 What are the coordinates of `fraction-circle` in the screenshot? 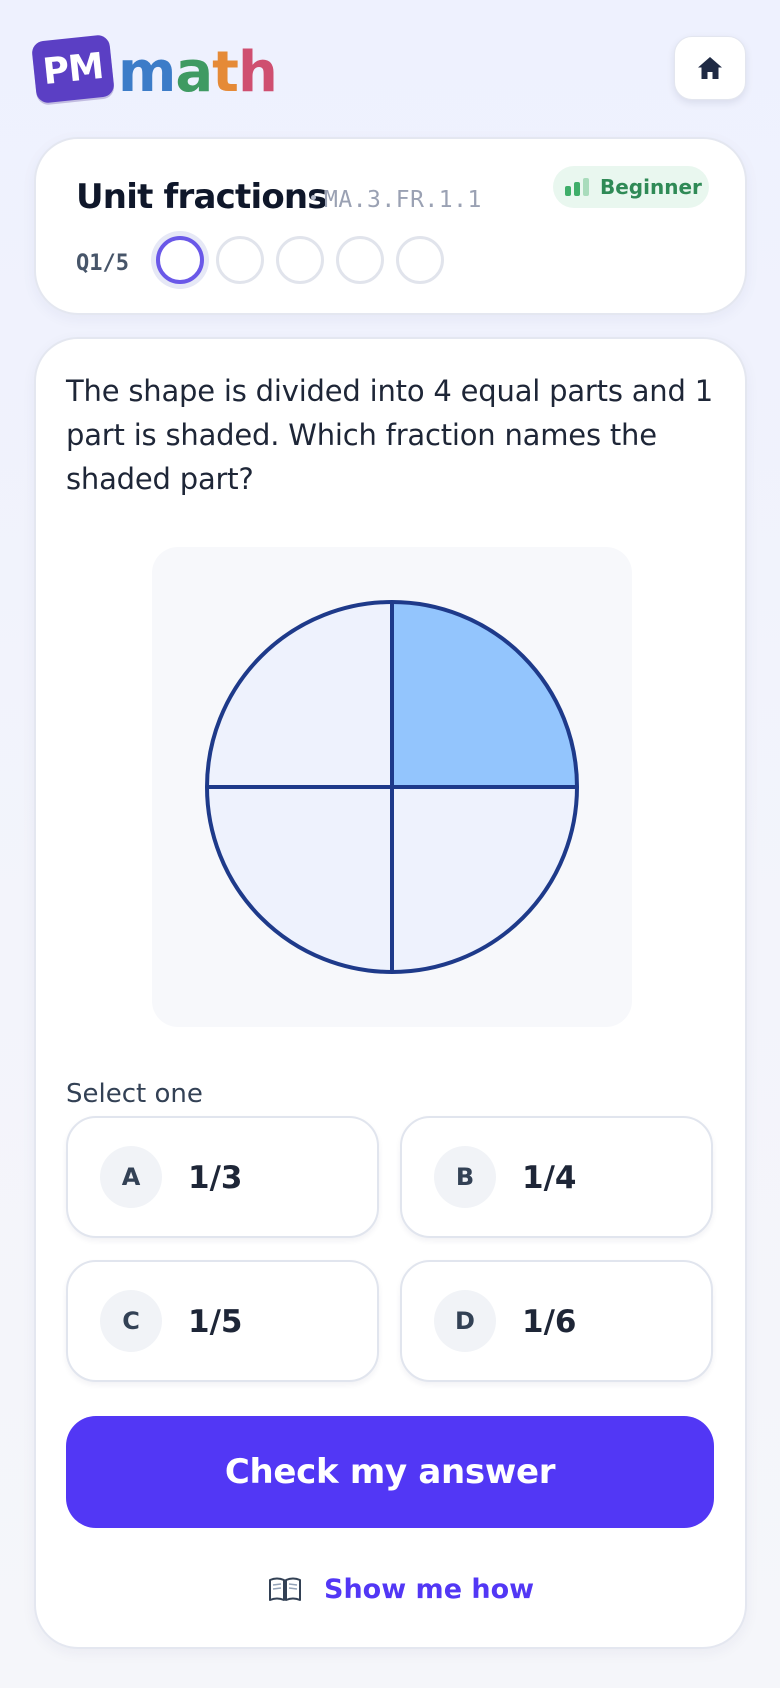 It's located at (392, 787).